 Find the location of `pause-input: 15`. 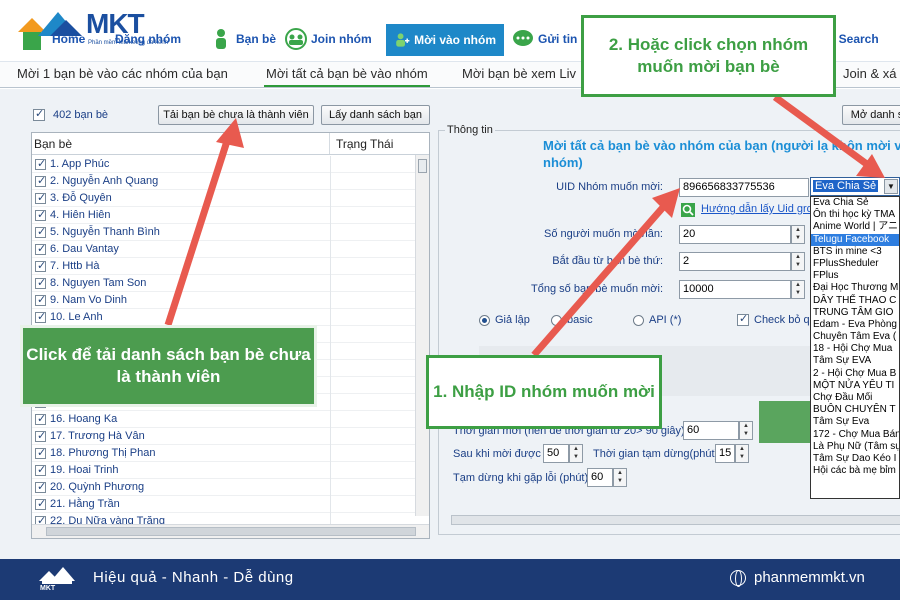

pause-input: 15 is located at coordinates (725, 453).